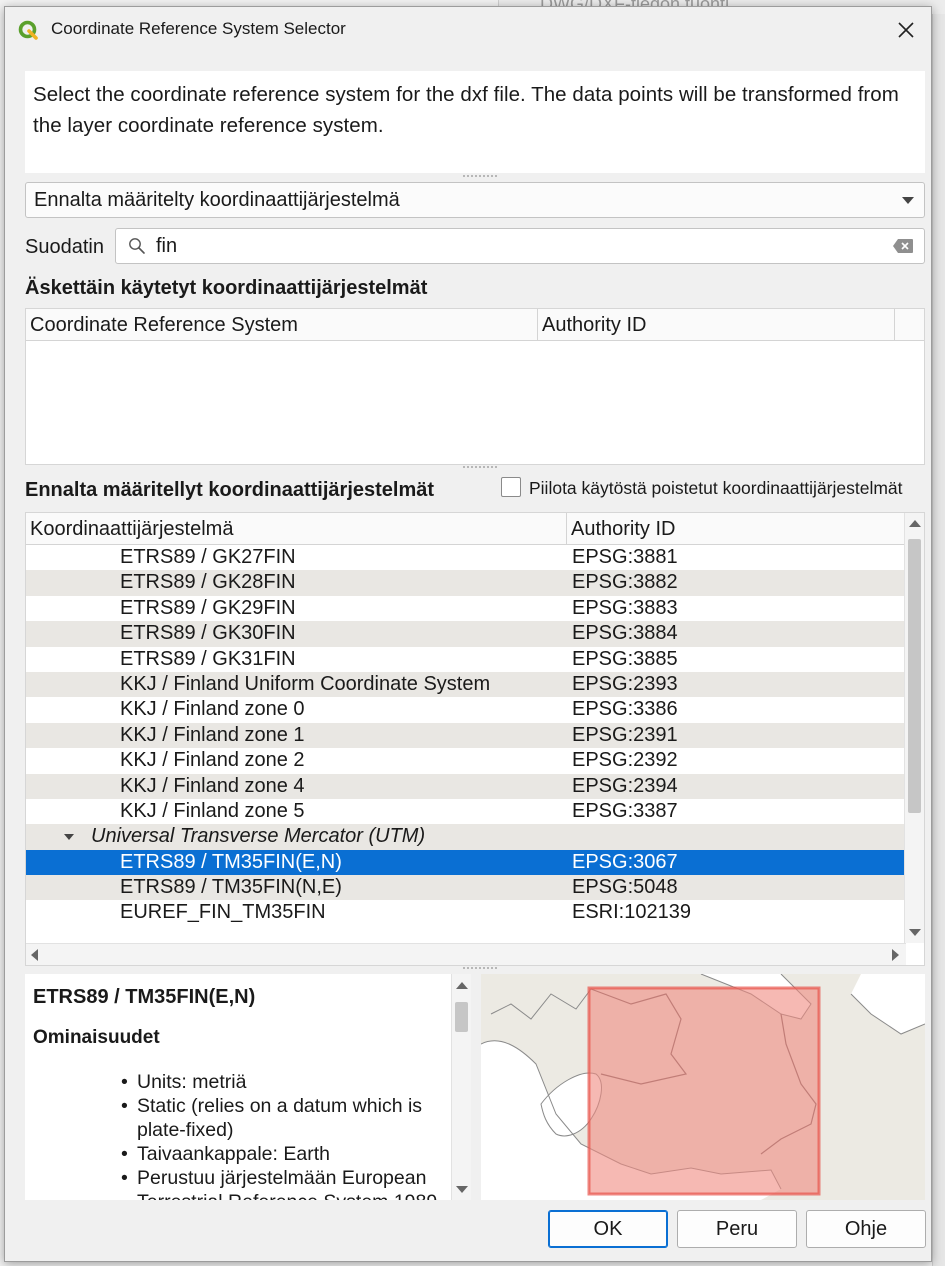 The width and height of the screenshot is (945, 1266). I want to click on crs-name: ETRS89 / TM35FIN(N,E), so click(231, 887).